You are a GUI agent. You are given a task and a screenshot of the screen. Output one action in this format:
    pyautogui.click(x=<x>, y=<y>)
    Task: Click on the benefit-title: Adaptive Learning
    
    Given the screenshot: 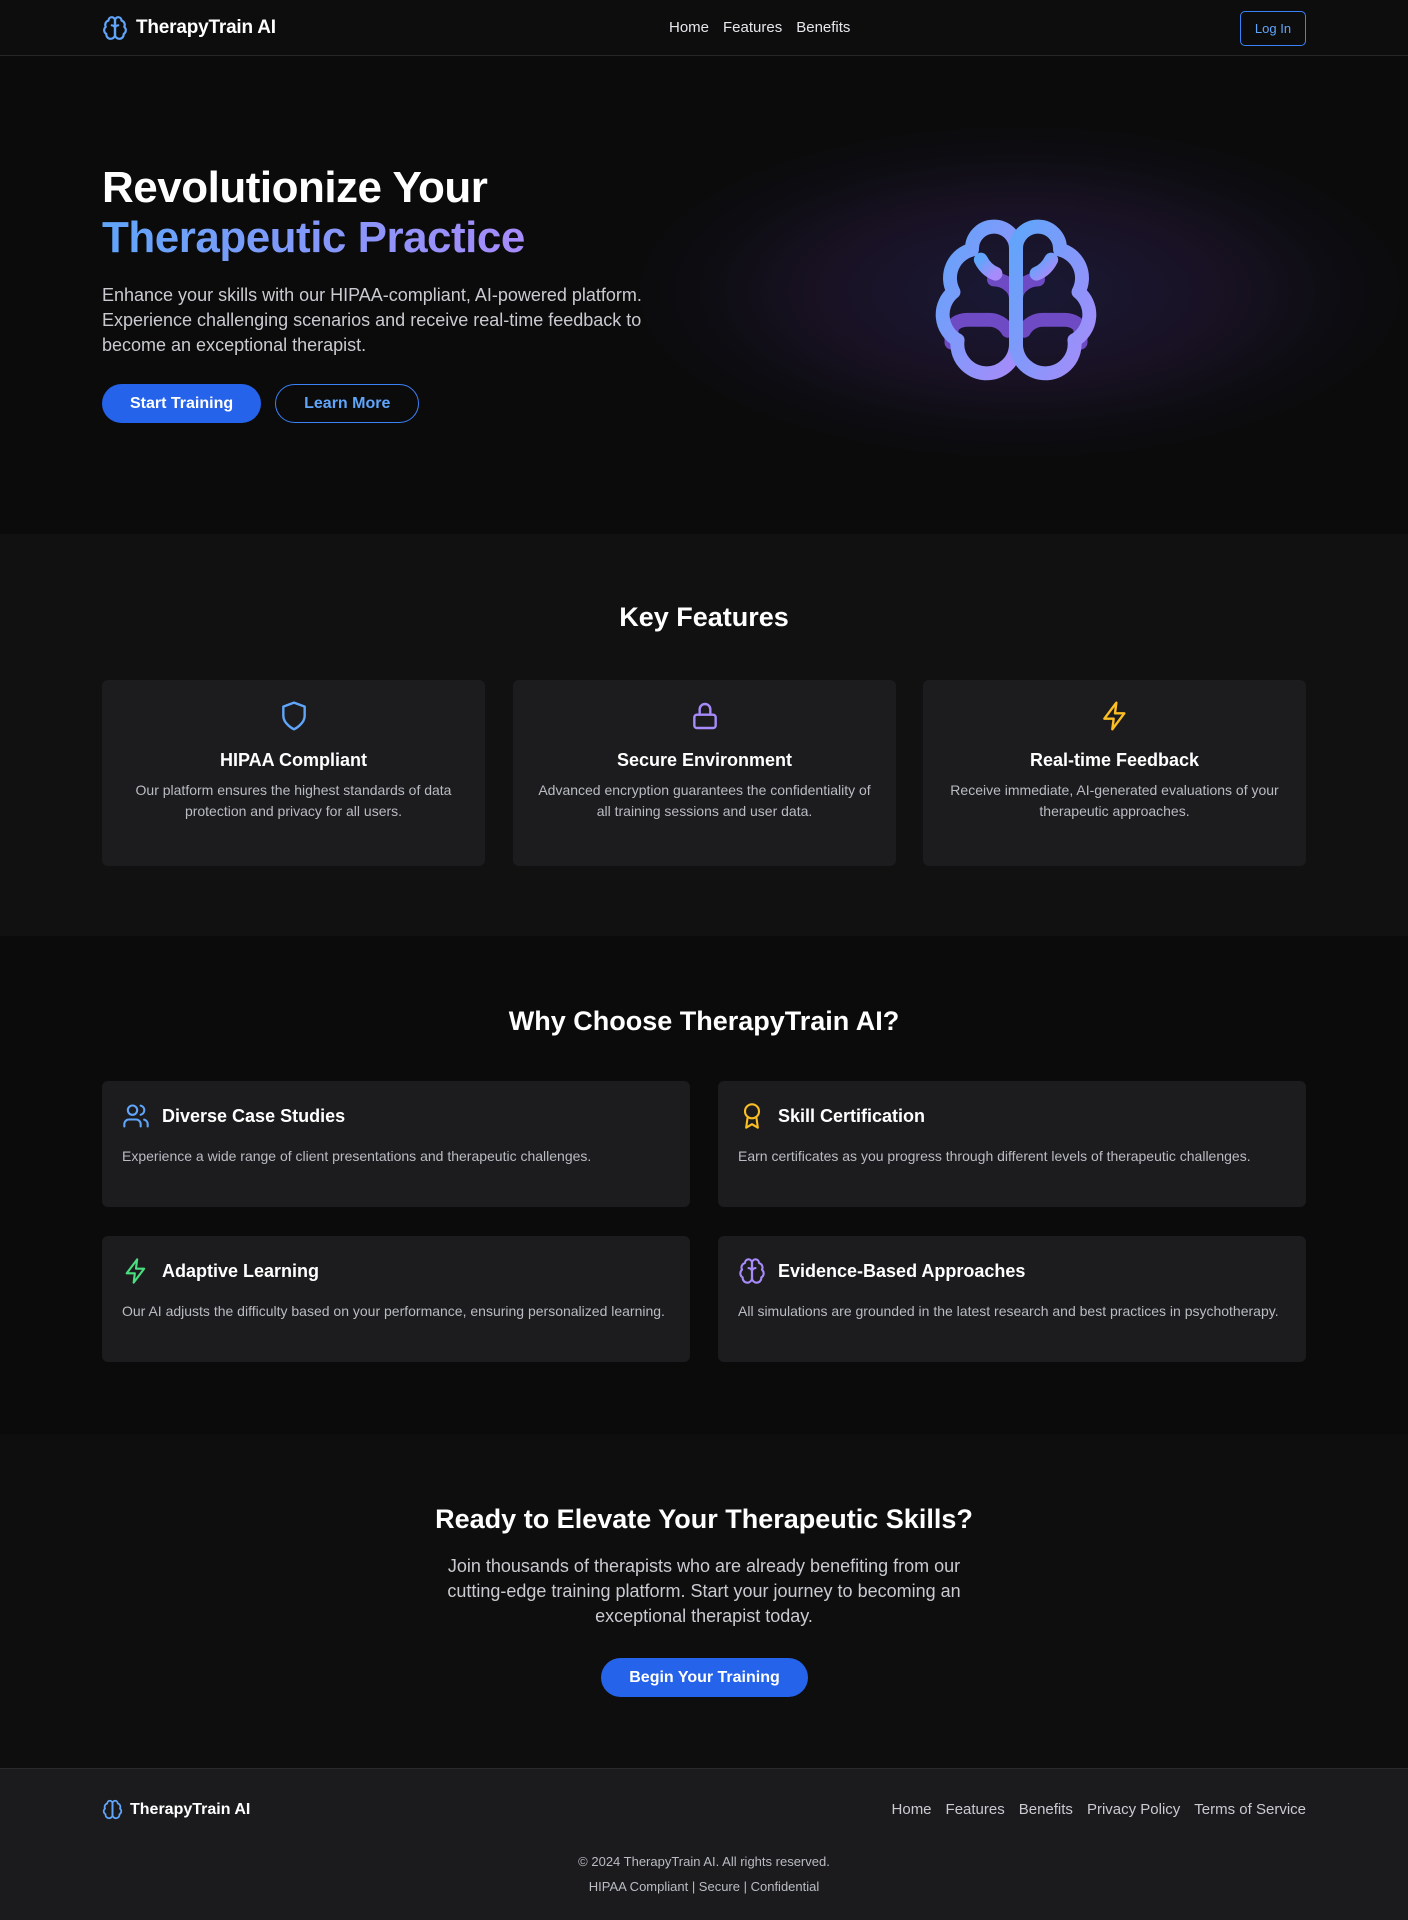 What is the action you would take?
    pyautogui.click(x=241, y=1271)
    